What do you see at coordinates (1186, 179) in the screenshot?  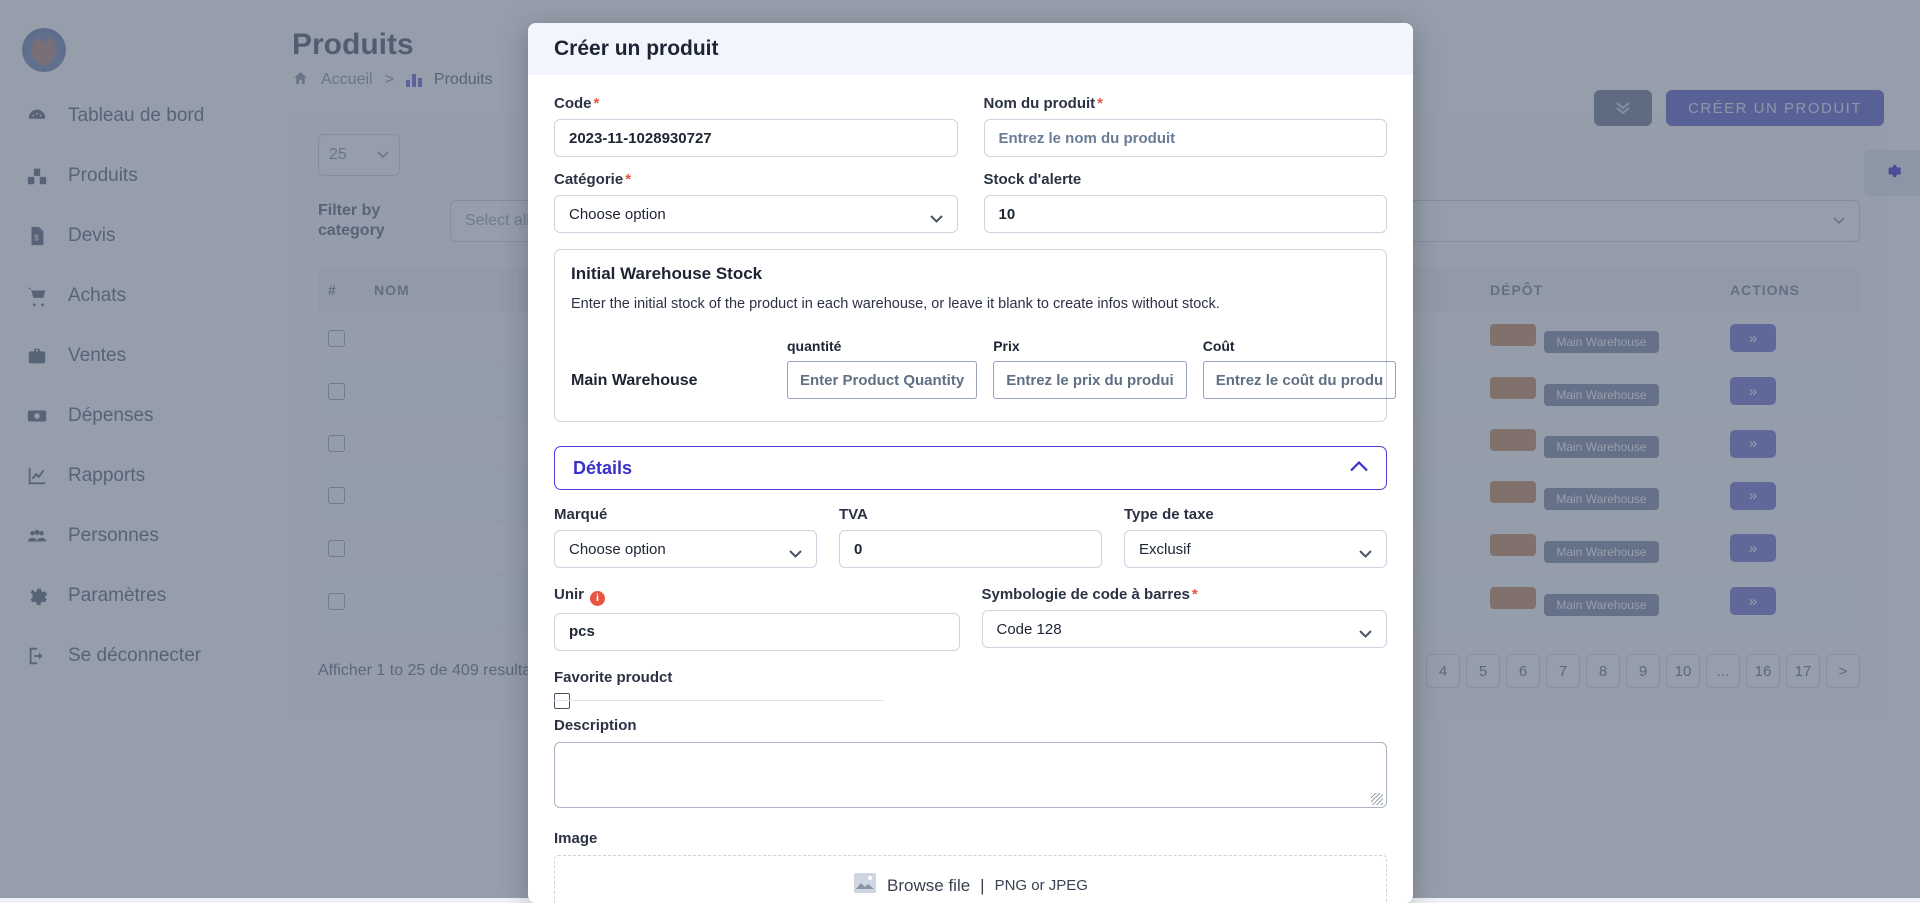 I see `alert-stock-label: Stock d'alerte` at bounding box center [1186, 179].